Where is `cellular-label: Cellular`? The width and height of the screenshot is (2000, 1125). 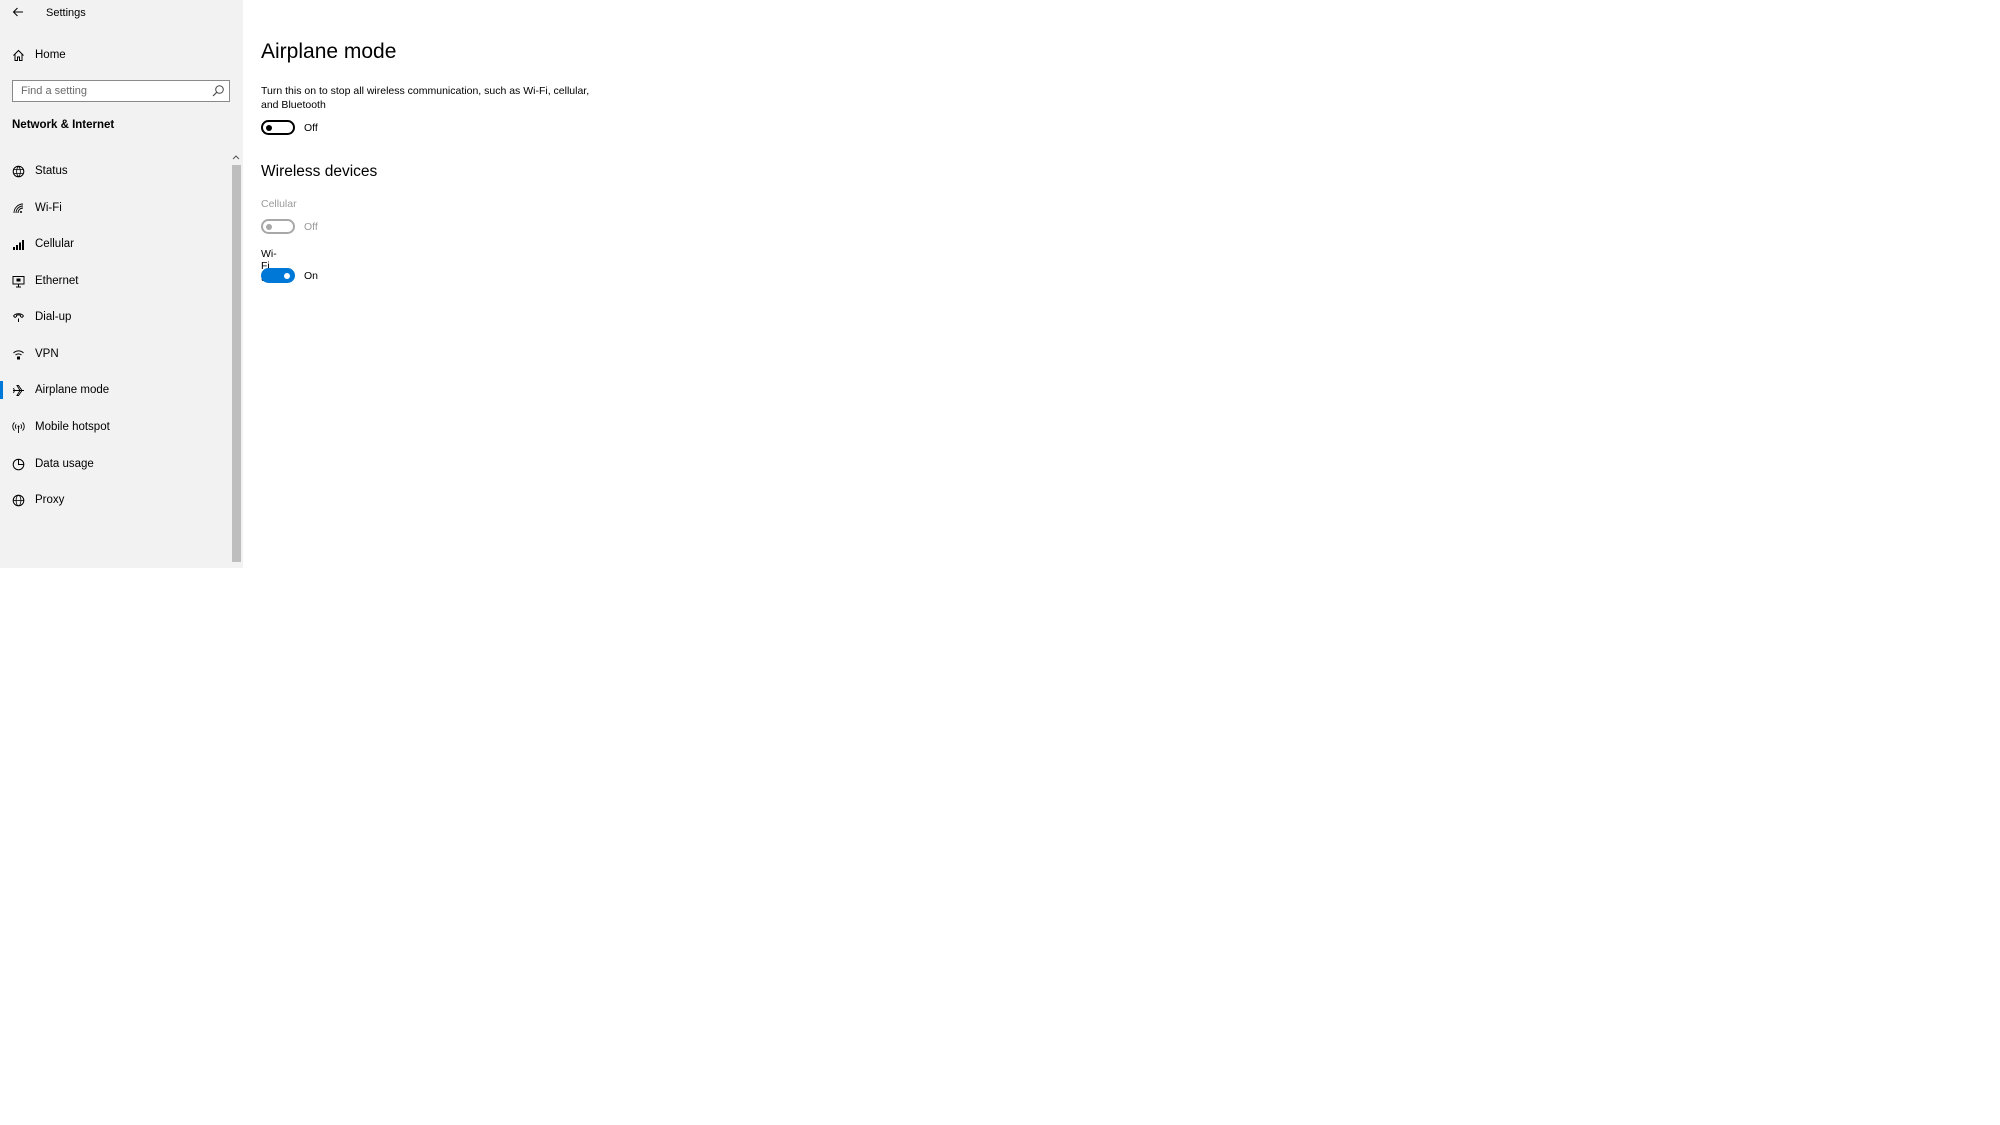
cellular-label: Cellular is located at coordinates (279, 204).